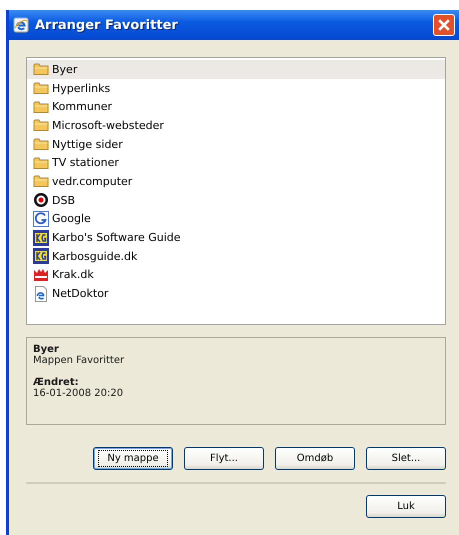 Image resolution: width=459 pixels, height=535 pixels. What do you see at coordinates (236, 69) in the screenshot?
I see `favorite-item: Byer` at bounding box center [236, 69].